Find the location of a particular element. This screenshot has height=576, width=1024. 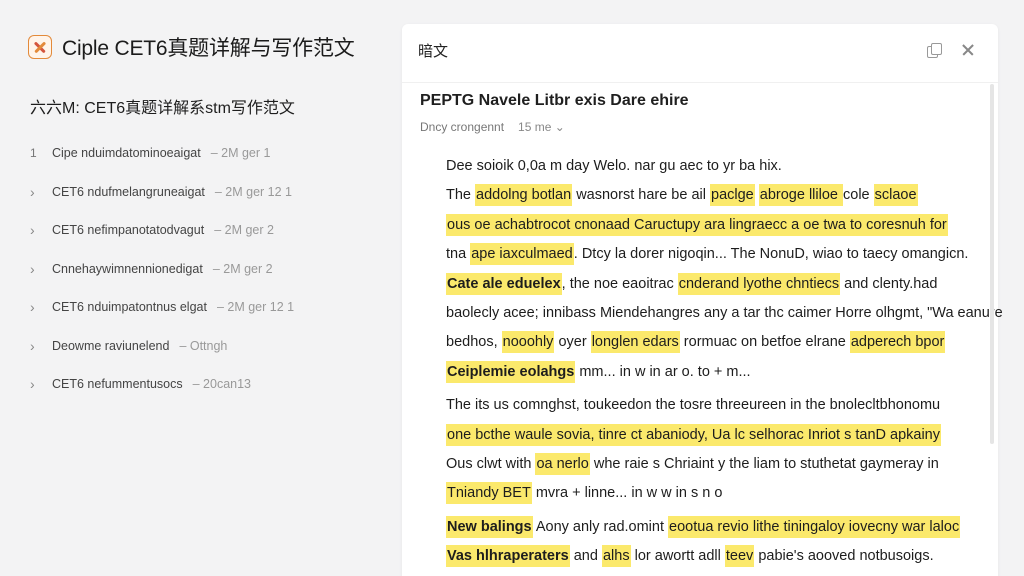

highlighted-text: New balings is located at coordinates (489, 526).